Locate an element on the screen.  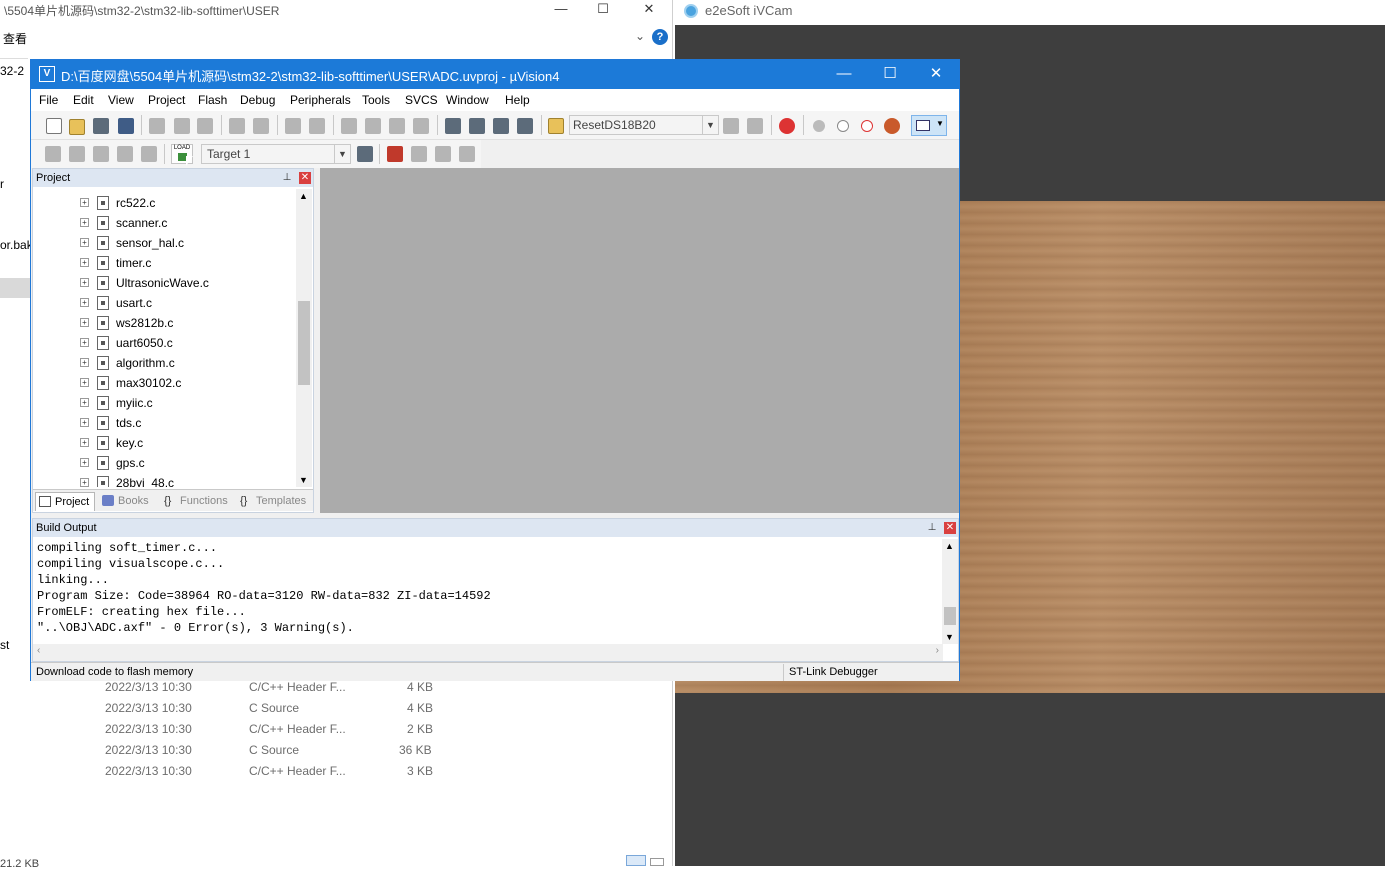
window-layout-button: ▼ is located at coordinates (929, 125).